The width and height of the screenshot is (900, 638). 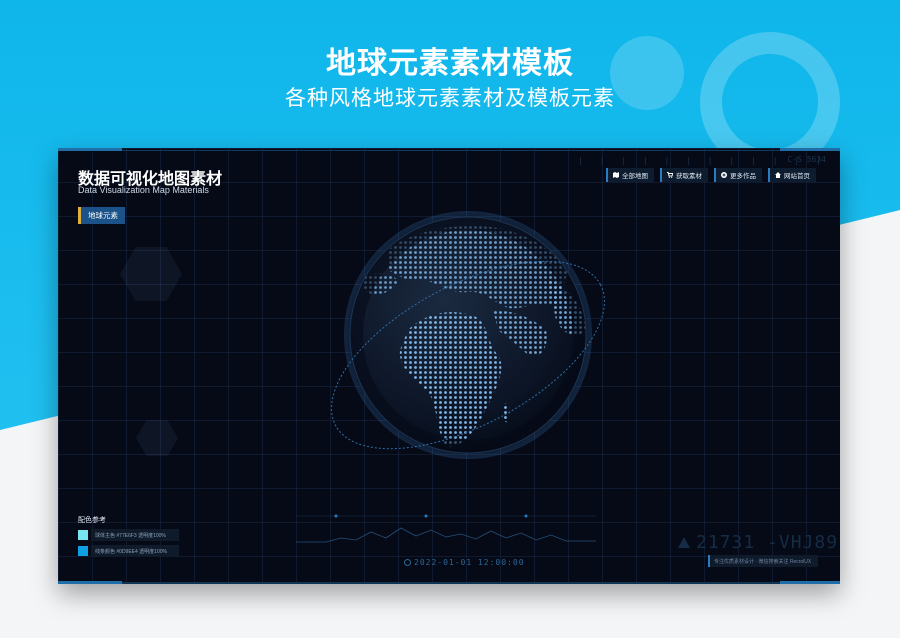 I want to click on nav-label: 网站首页, so click(x=797, y=176).